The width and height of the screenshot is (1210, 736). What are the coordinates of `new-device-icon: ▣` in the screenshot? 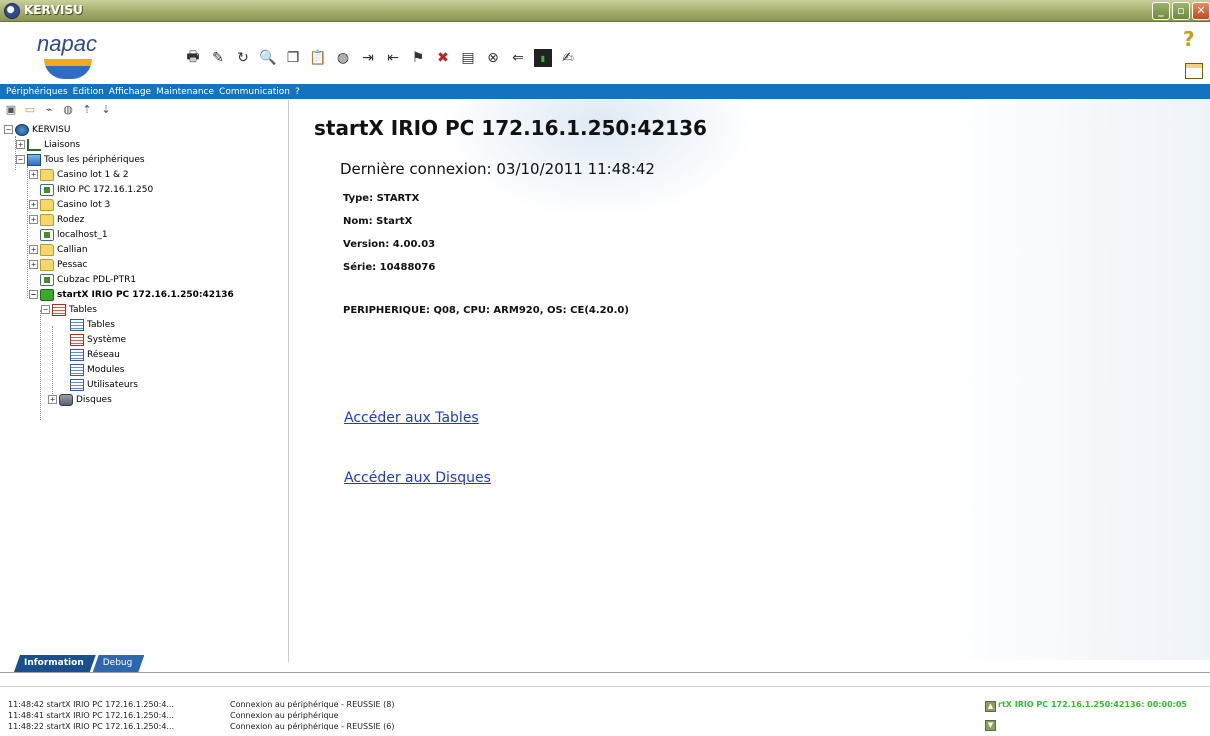 It's located at (11, 110).